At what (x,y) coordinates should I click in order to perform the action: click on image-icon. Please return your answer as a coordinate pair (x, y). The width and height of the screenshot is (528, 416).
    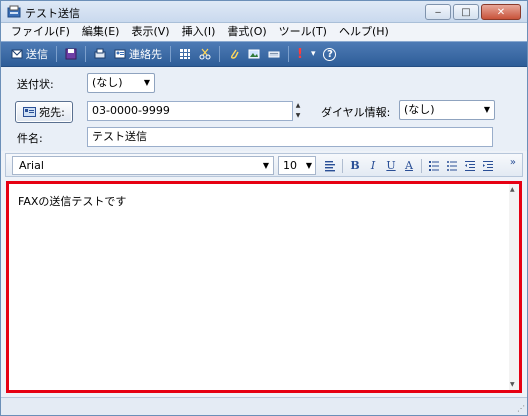
    Looking at the image, I should click on (254, 54).